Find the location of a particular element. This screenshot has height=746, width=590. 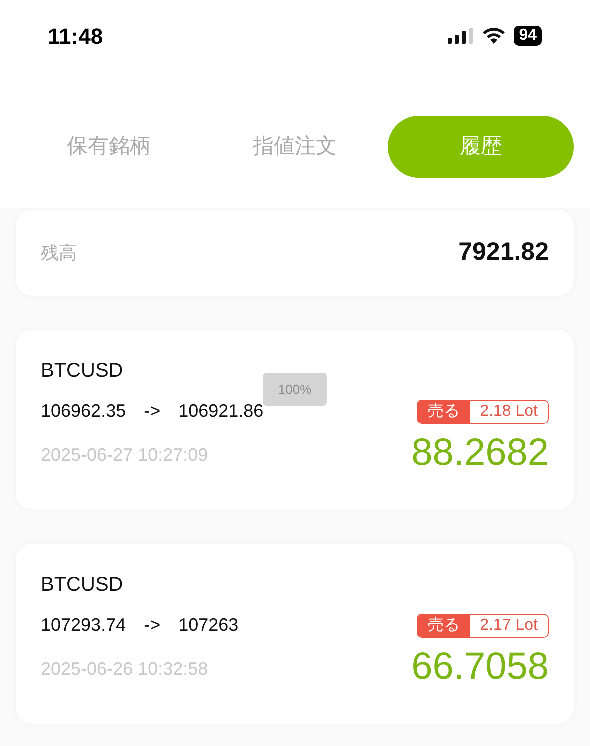

balance-value: 7921.82 is located at coordinates (503, 252).